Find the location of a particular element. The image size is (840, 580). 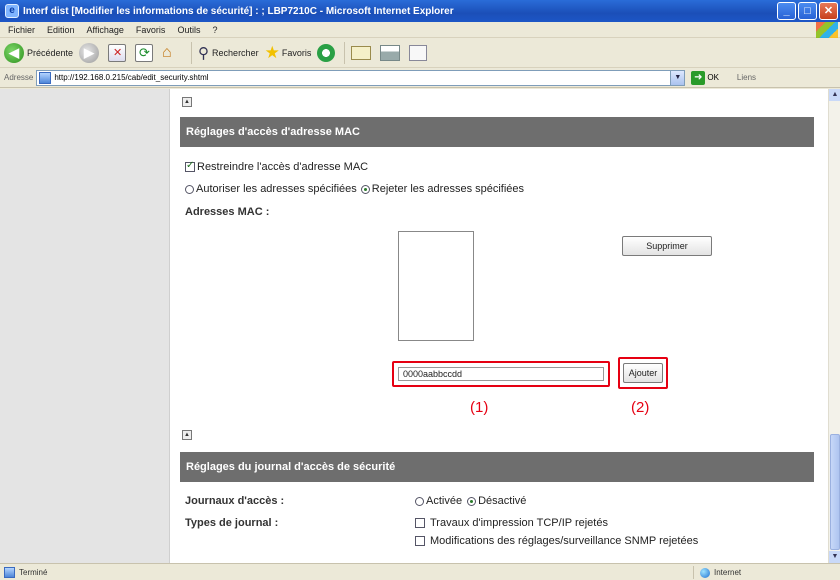

internet-explorer-icon: e is located at coordinates (12, 11).